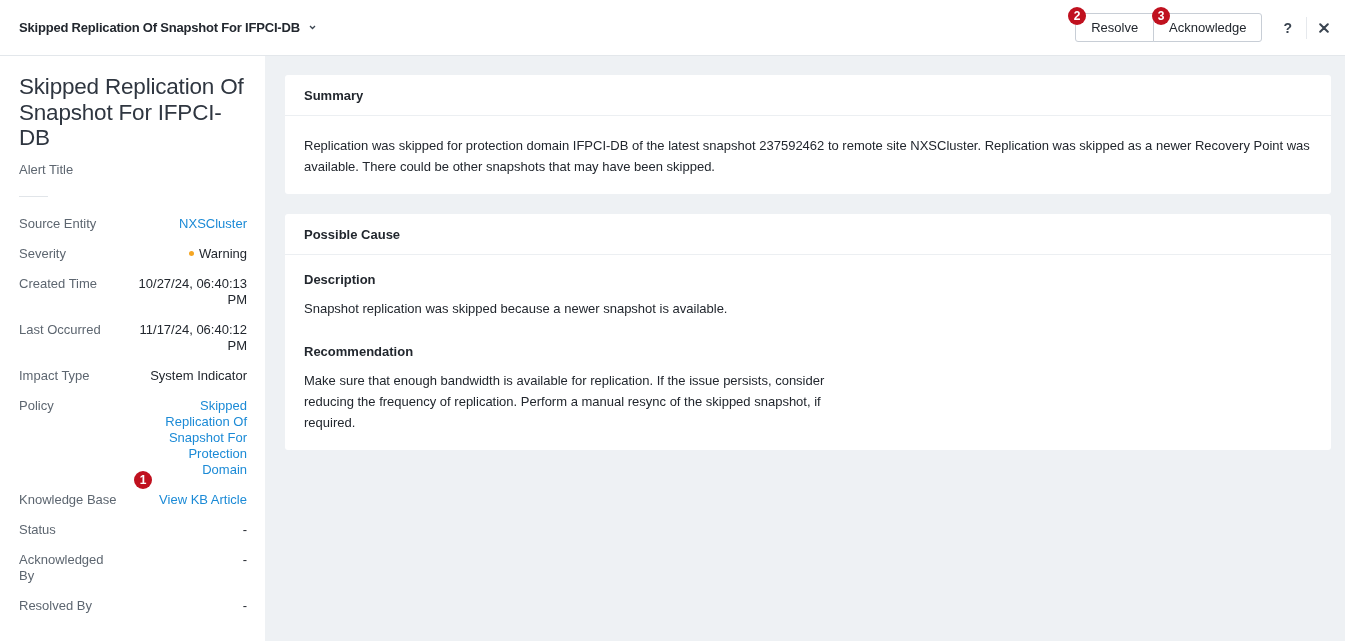 The width and height of the screenshot is (1345, 641). Describe the element at coordinates (143, 479) in the screenshot. I see `step-marker: 1` at that location.